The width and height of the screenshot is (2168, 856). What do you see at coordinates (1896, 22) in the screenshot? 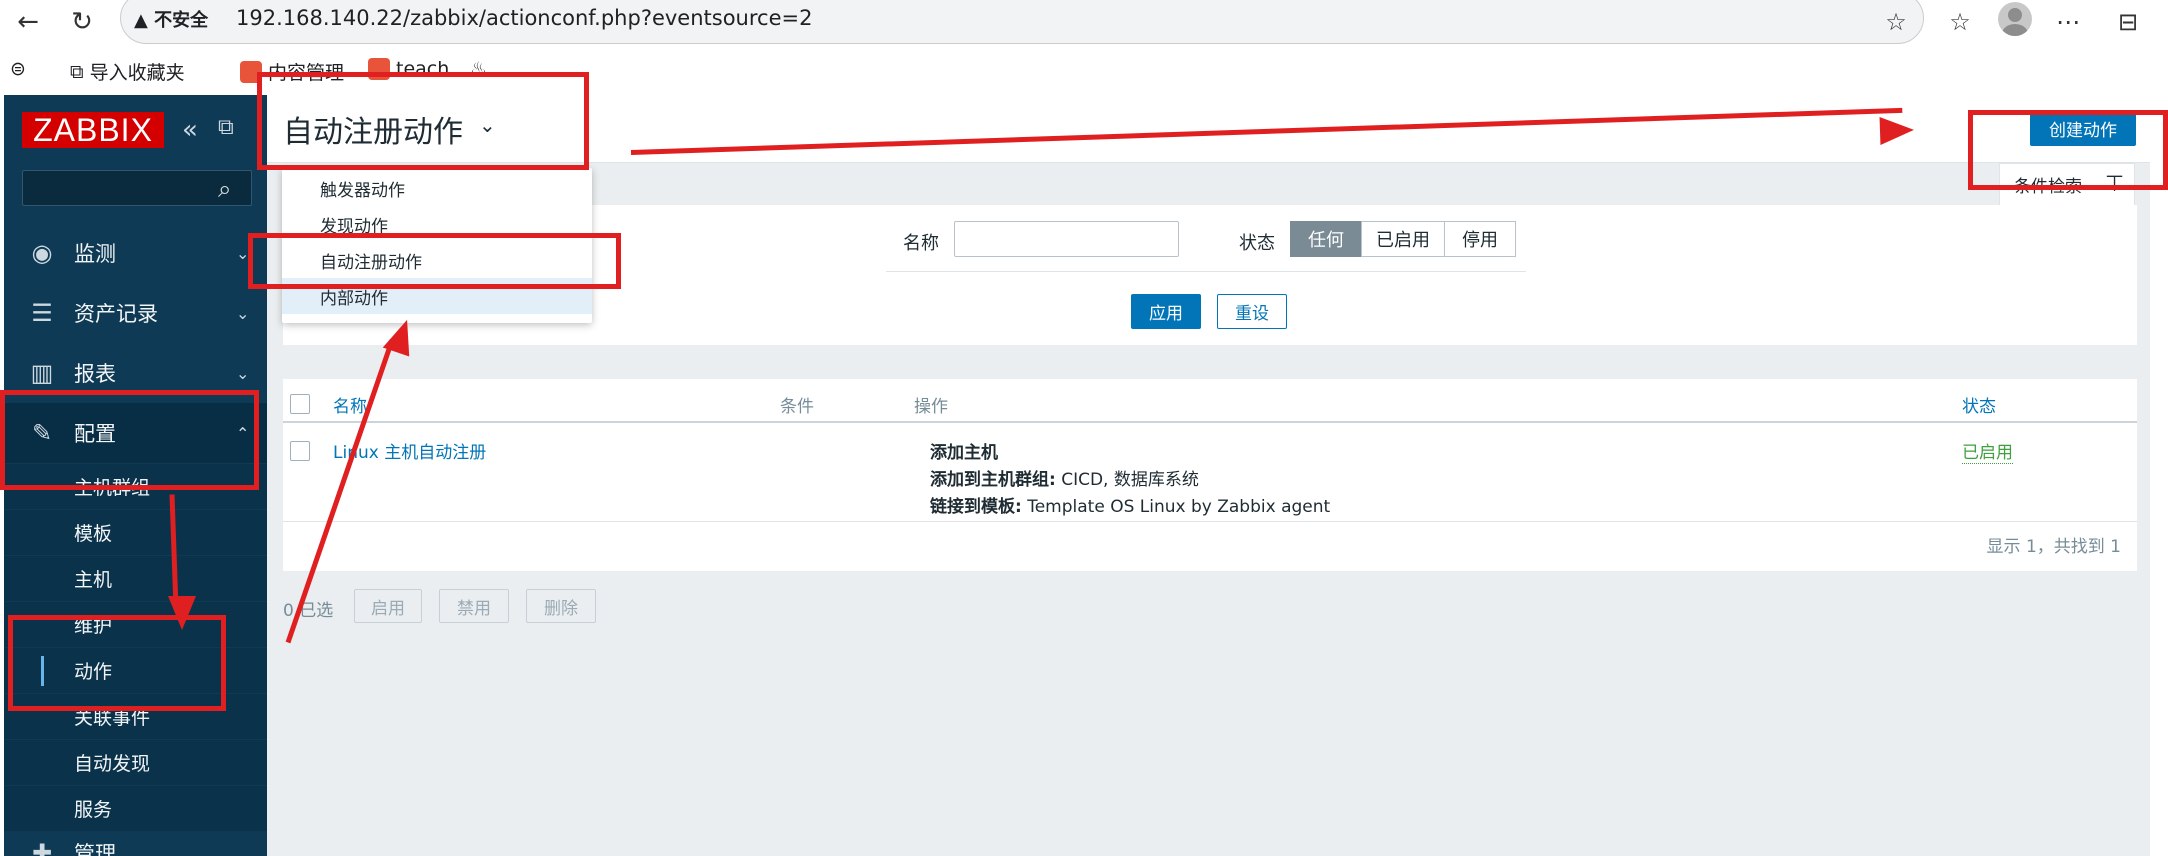
I see `star-icon: ☆` at bounding box center [1896, 22].